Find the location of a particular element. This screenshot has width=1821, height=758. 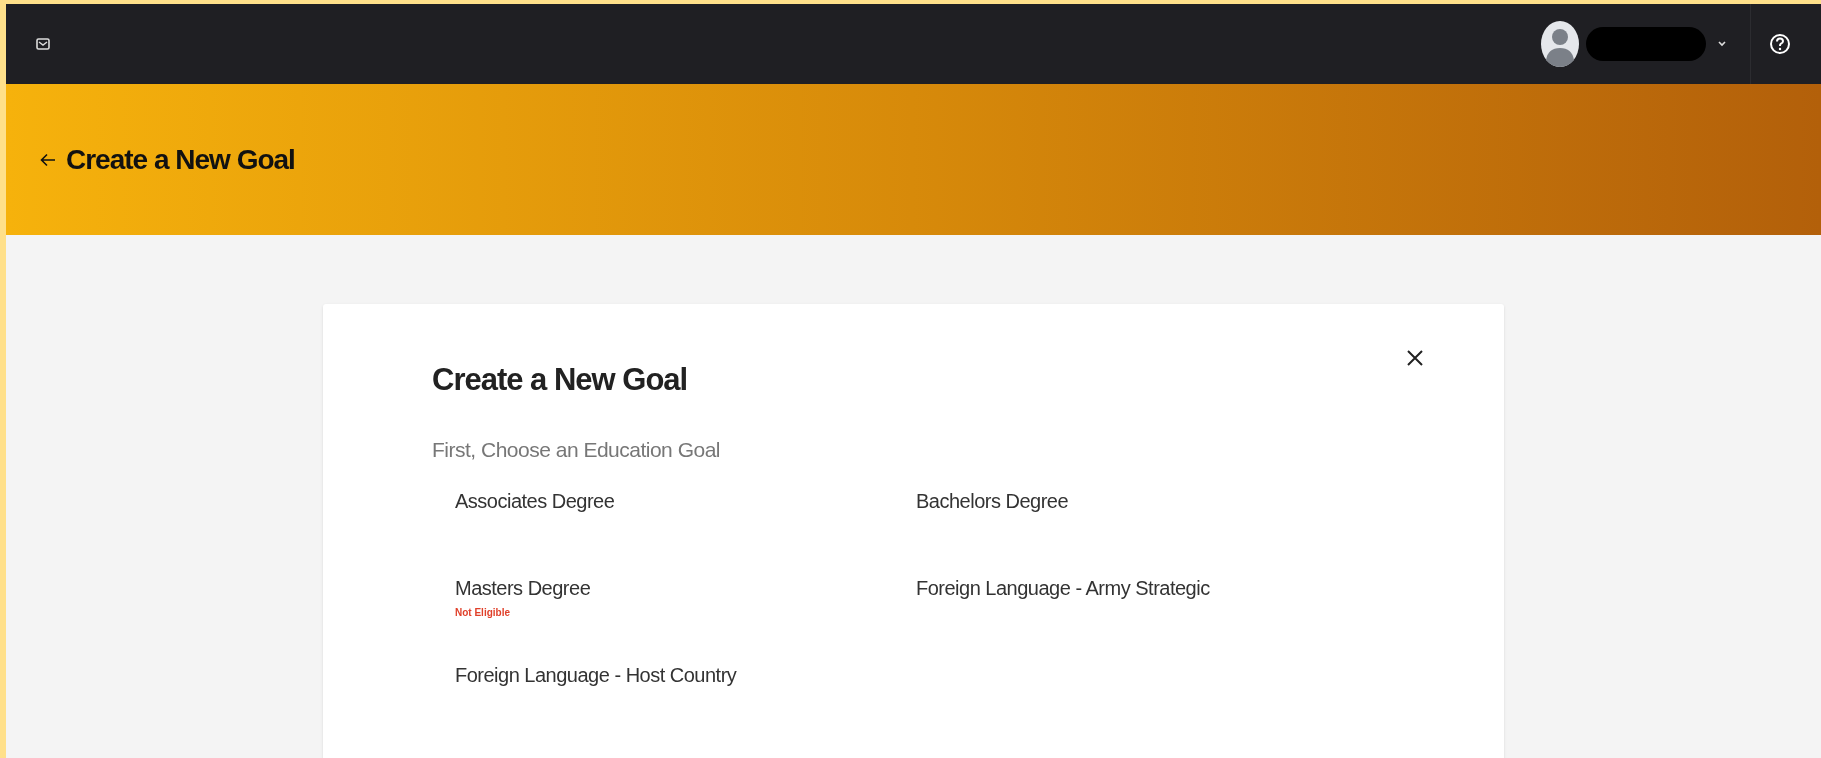

close-icon is located at coordinates (1415, 358).